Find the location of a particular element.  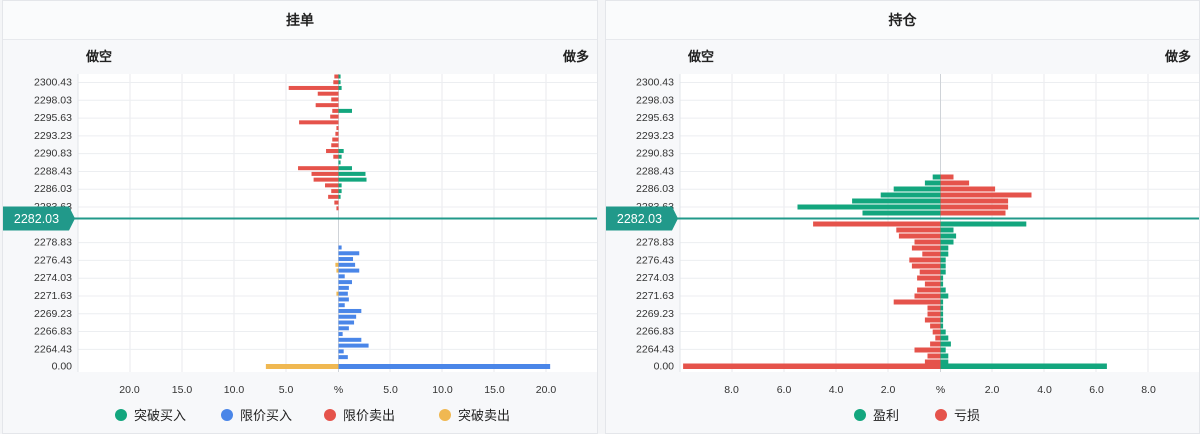

y-tick-label: 2298.03 is located at coordinates (655, 100).